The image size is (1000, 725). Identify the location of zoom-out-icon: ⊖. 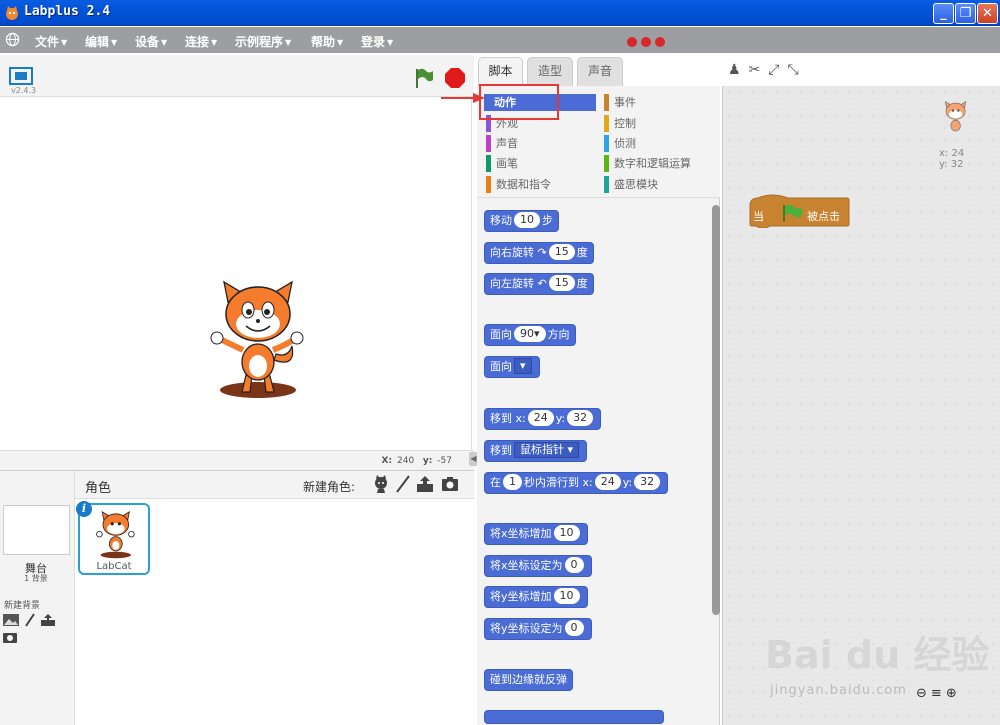
(923, 693).